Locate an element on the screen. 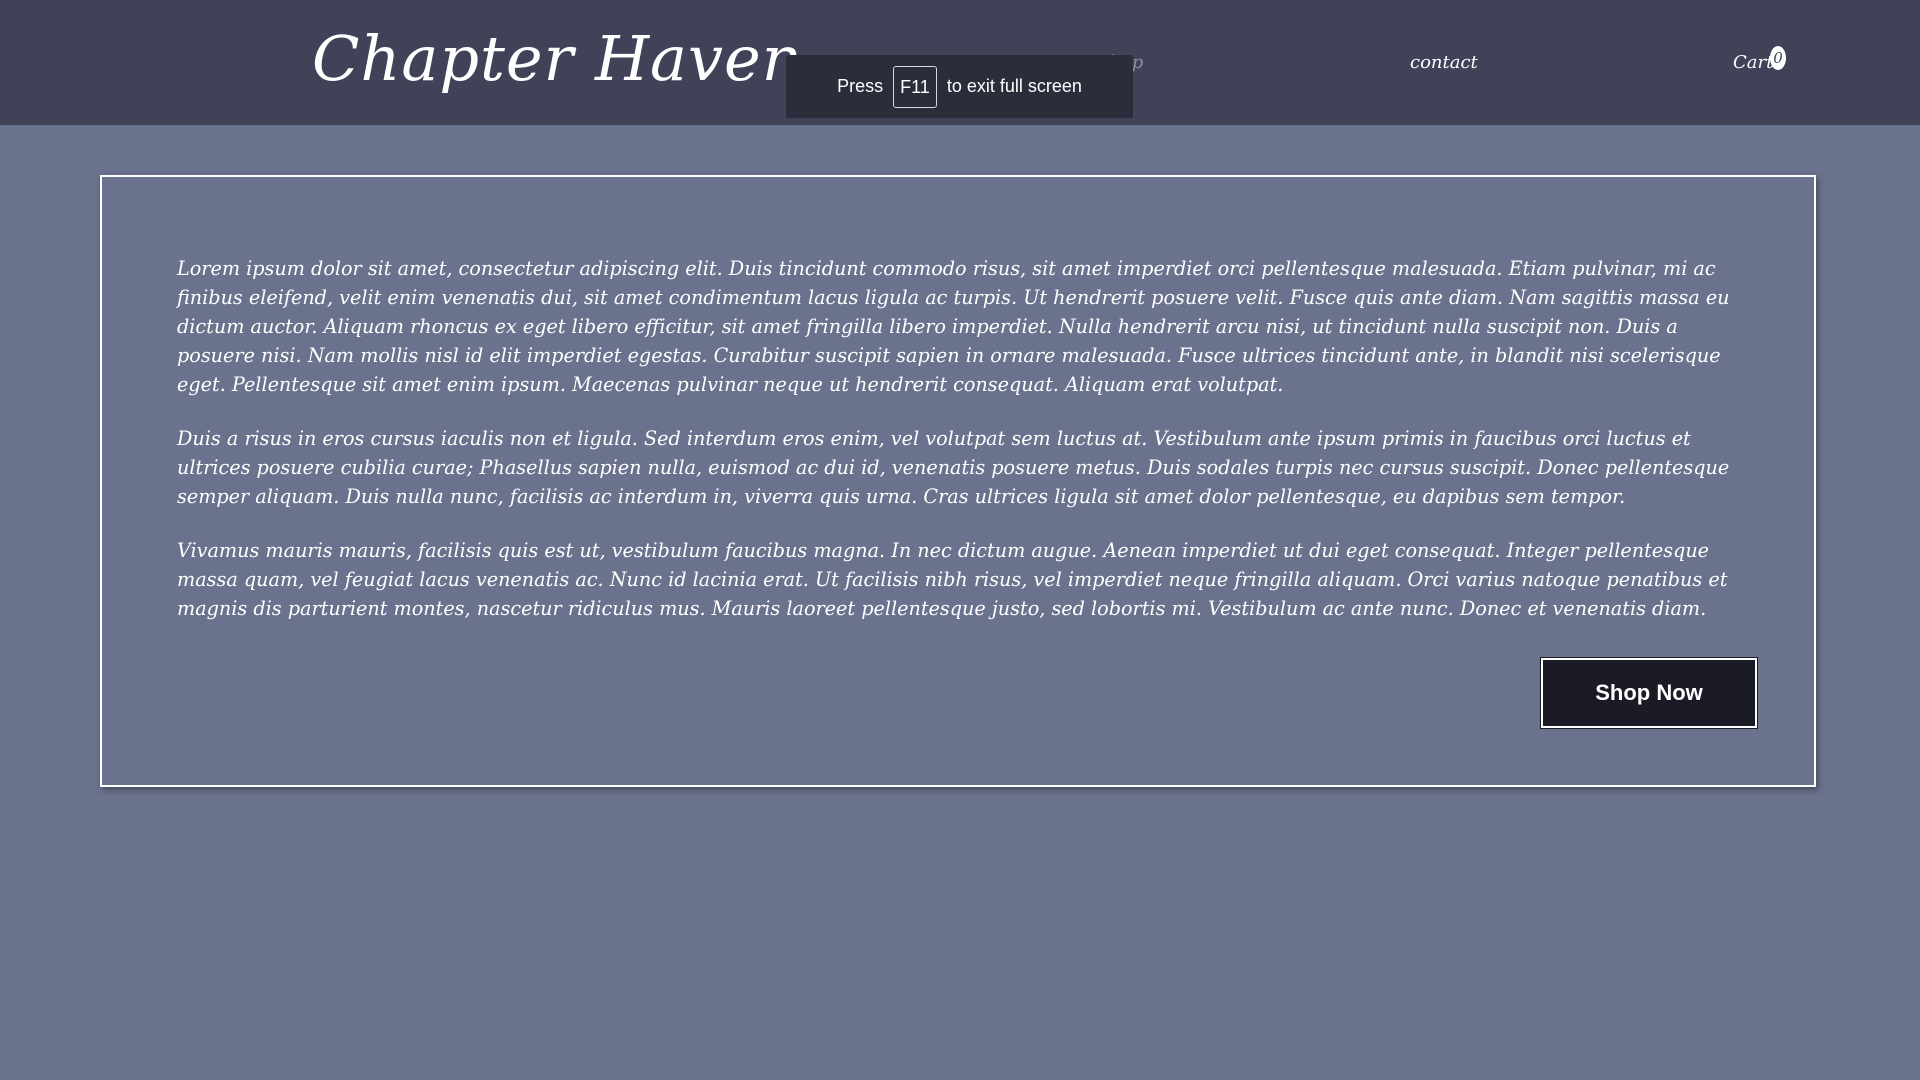  fullscreen-notice-suffix: to exit full screen is located at coordinates (1014, 86).